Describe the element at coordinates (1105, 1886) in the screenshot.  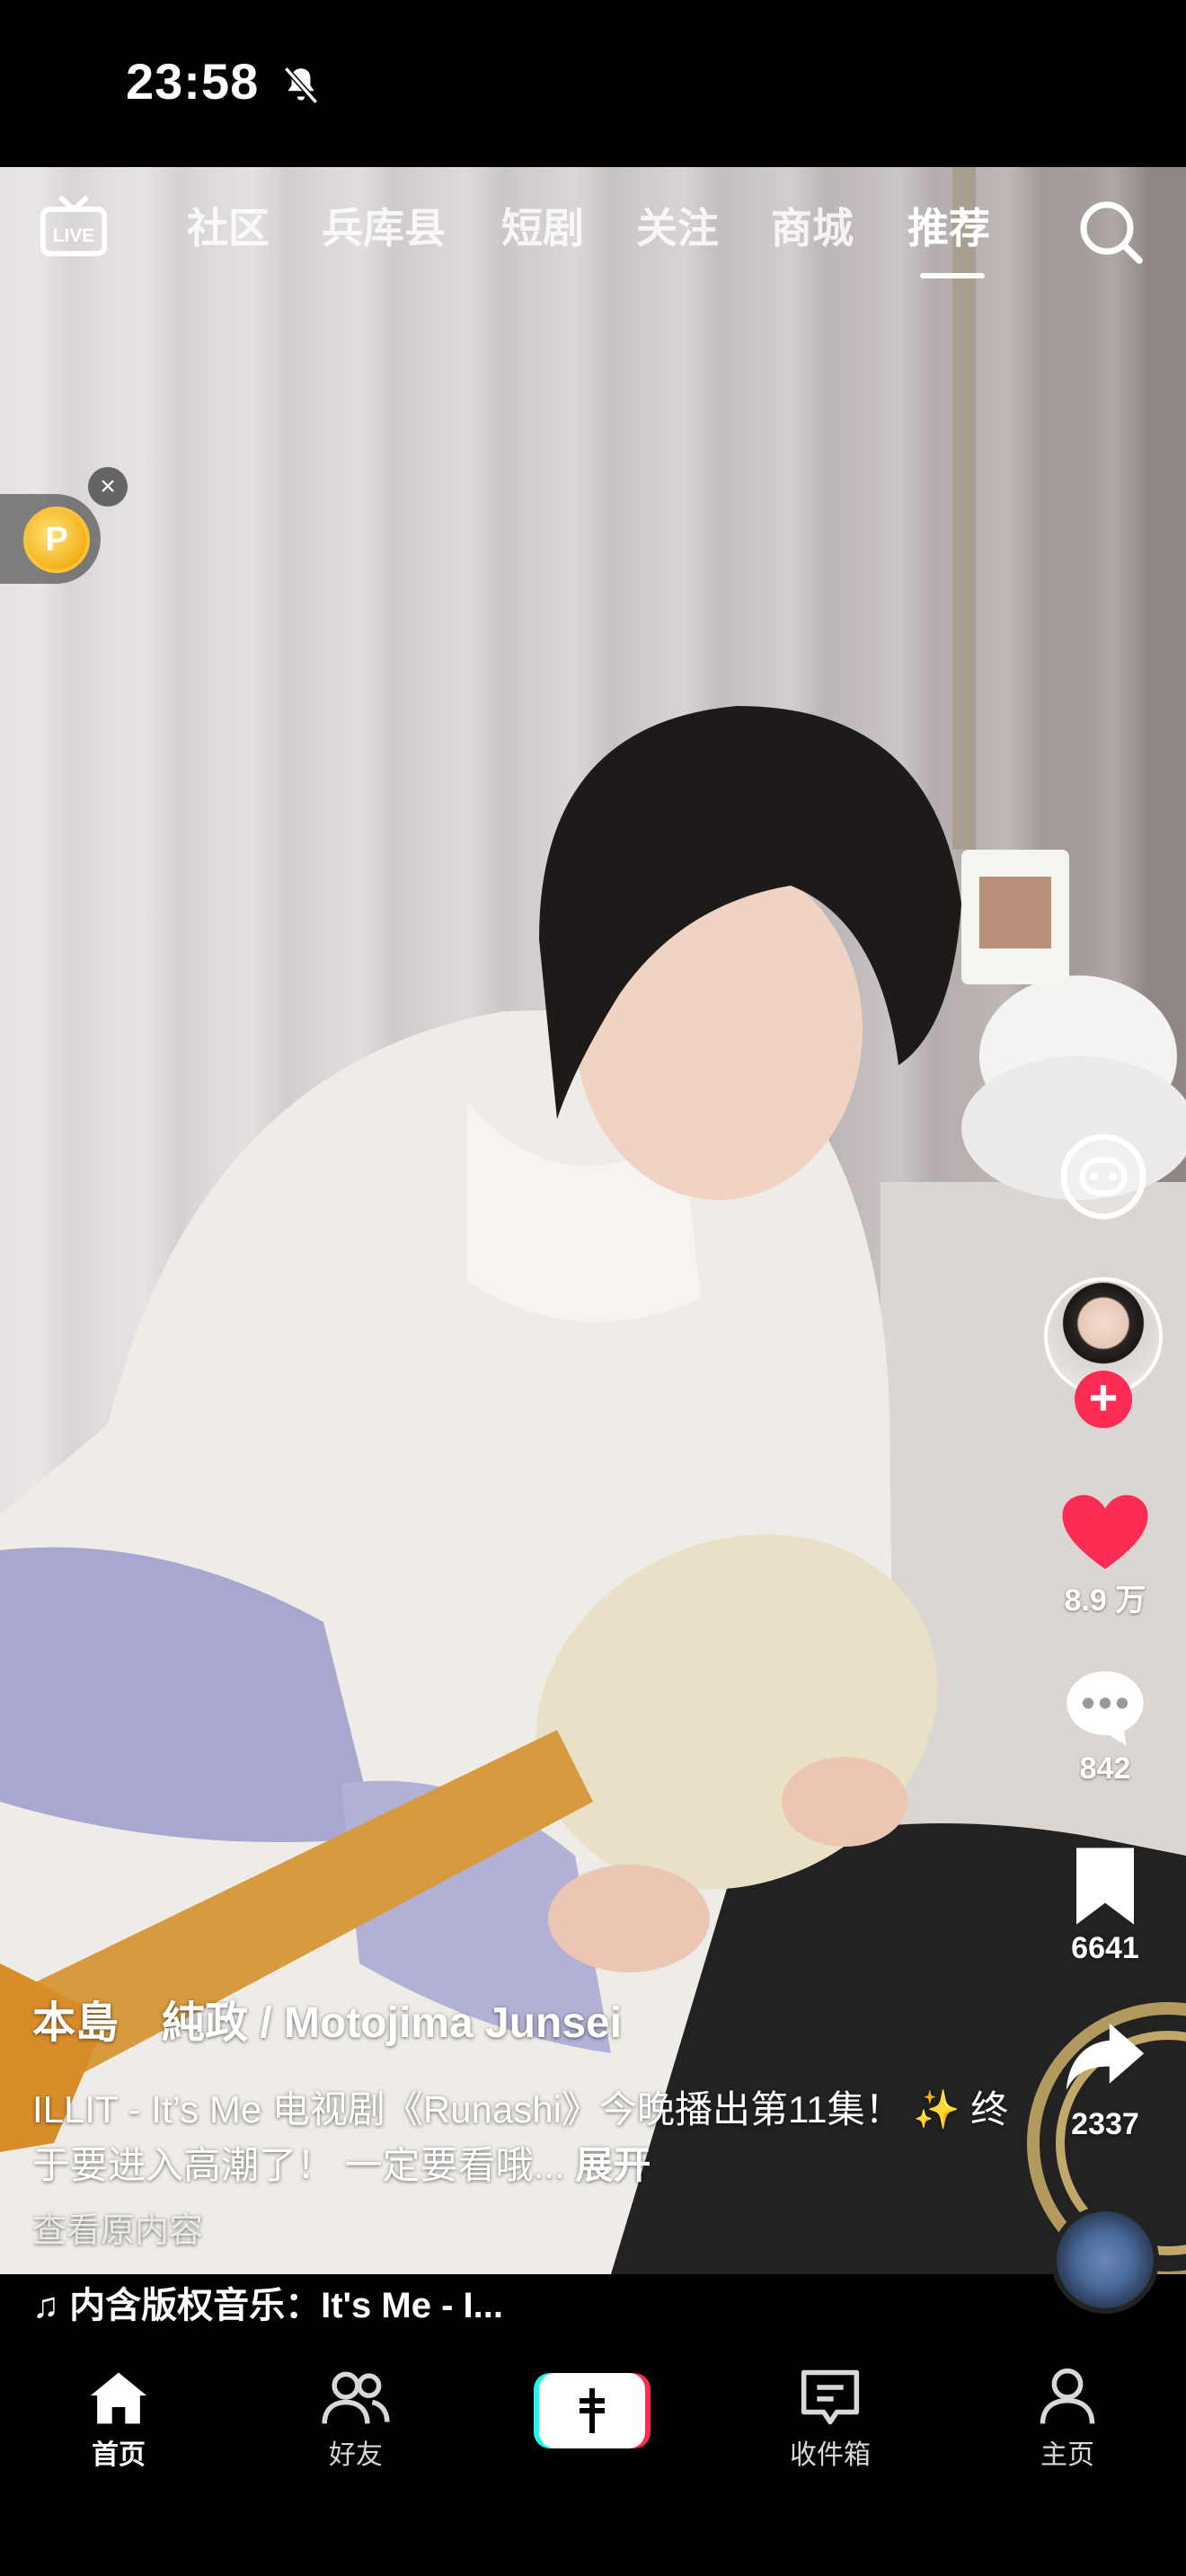
I see `bookmark-icon` at that location.